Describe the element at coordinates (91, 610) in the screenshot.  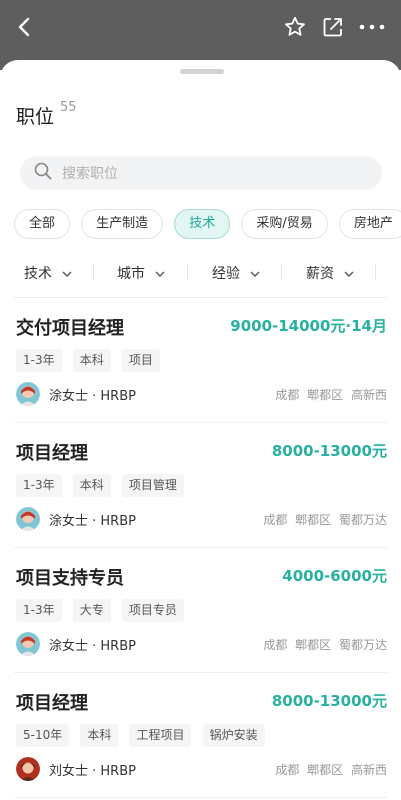
I see `job-tag: 大专` at that location.